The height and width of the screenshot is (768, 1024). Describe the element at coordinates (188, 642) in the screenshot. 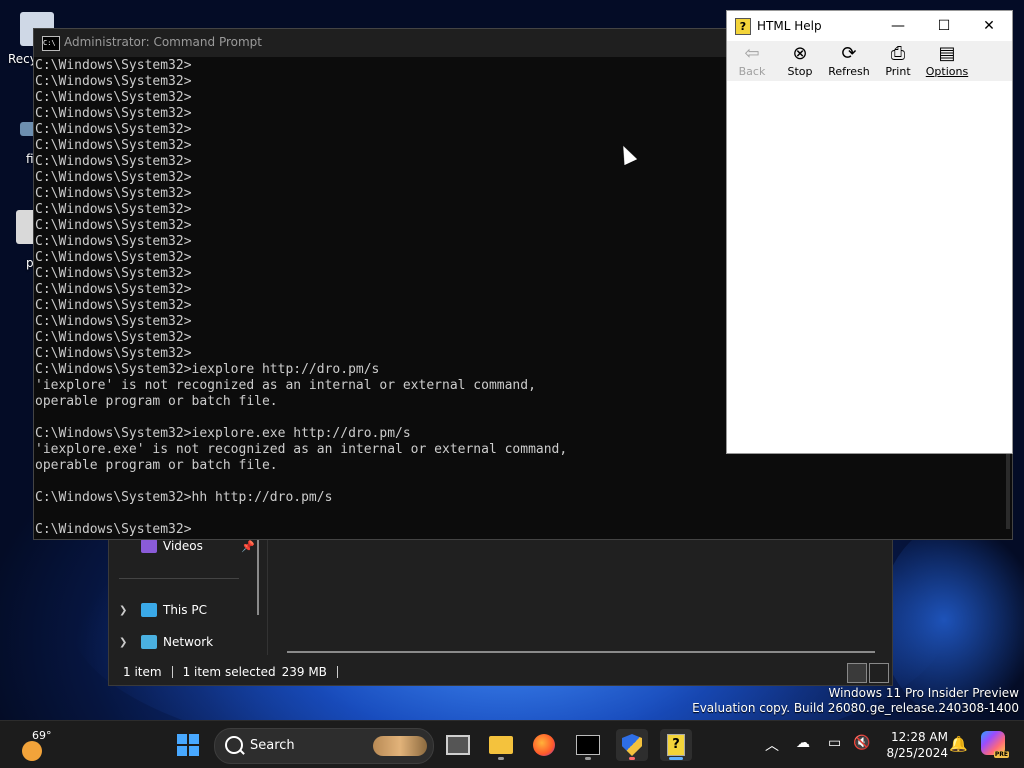

I see `nav-item-label: Network` at that location.